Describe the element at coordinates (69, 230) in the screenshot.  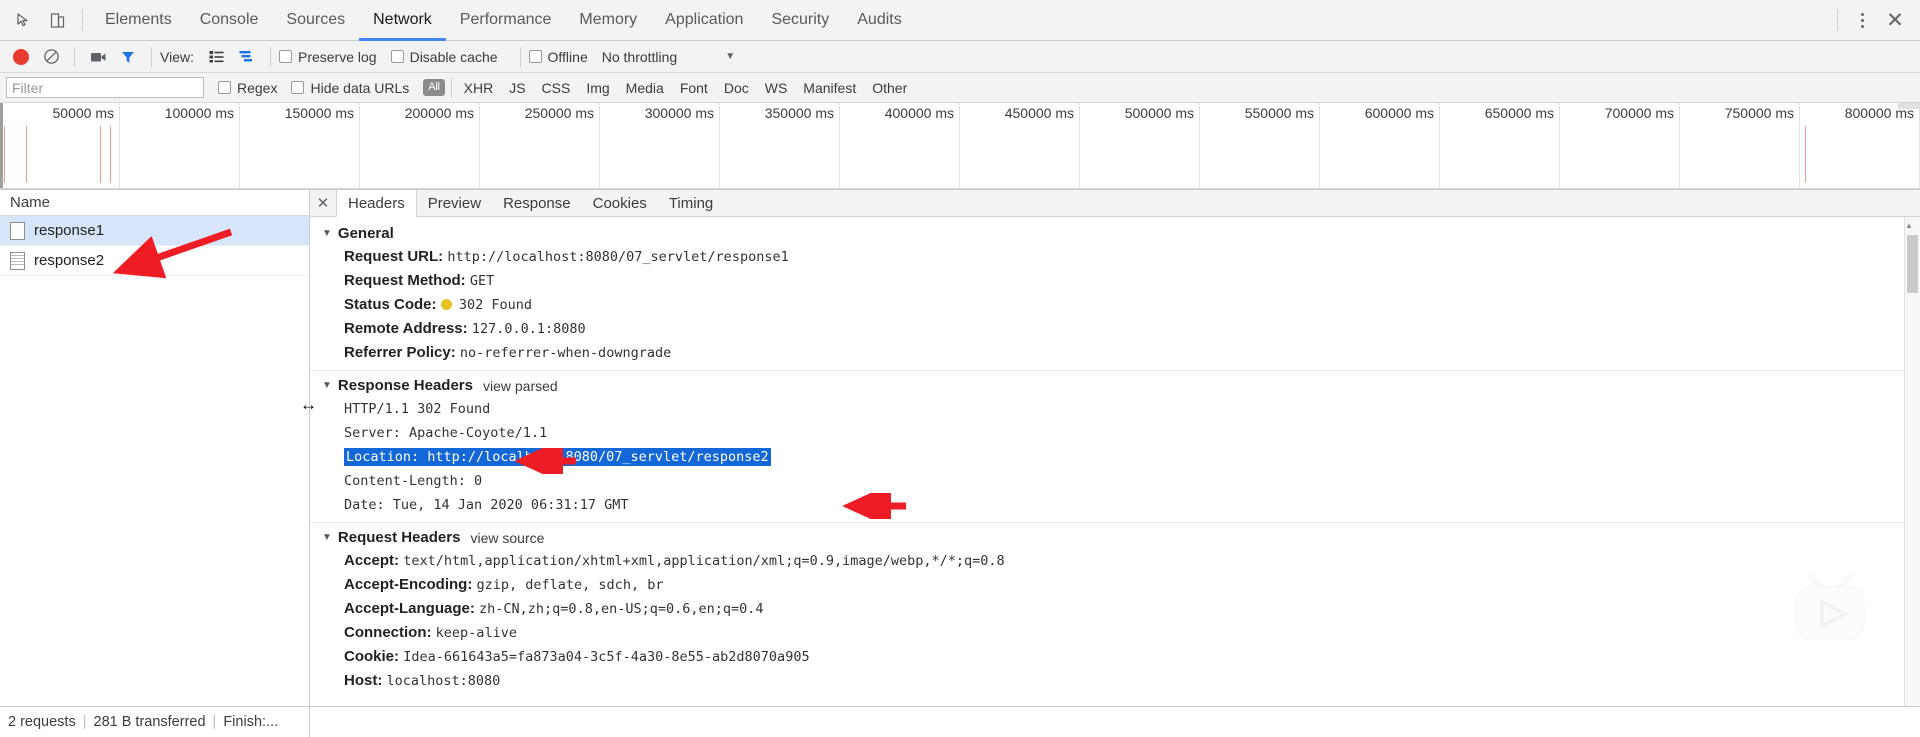
I see `request-name: response1` at that location.